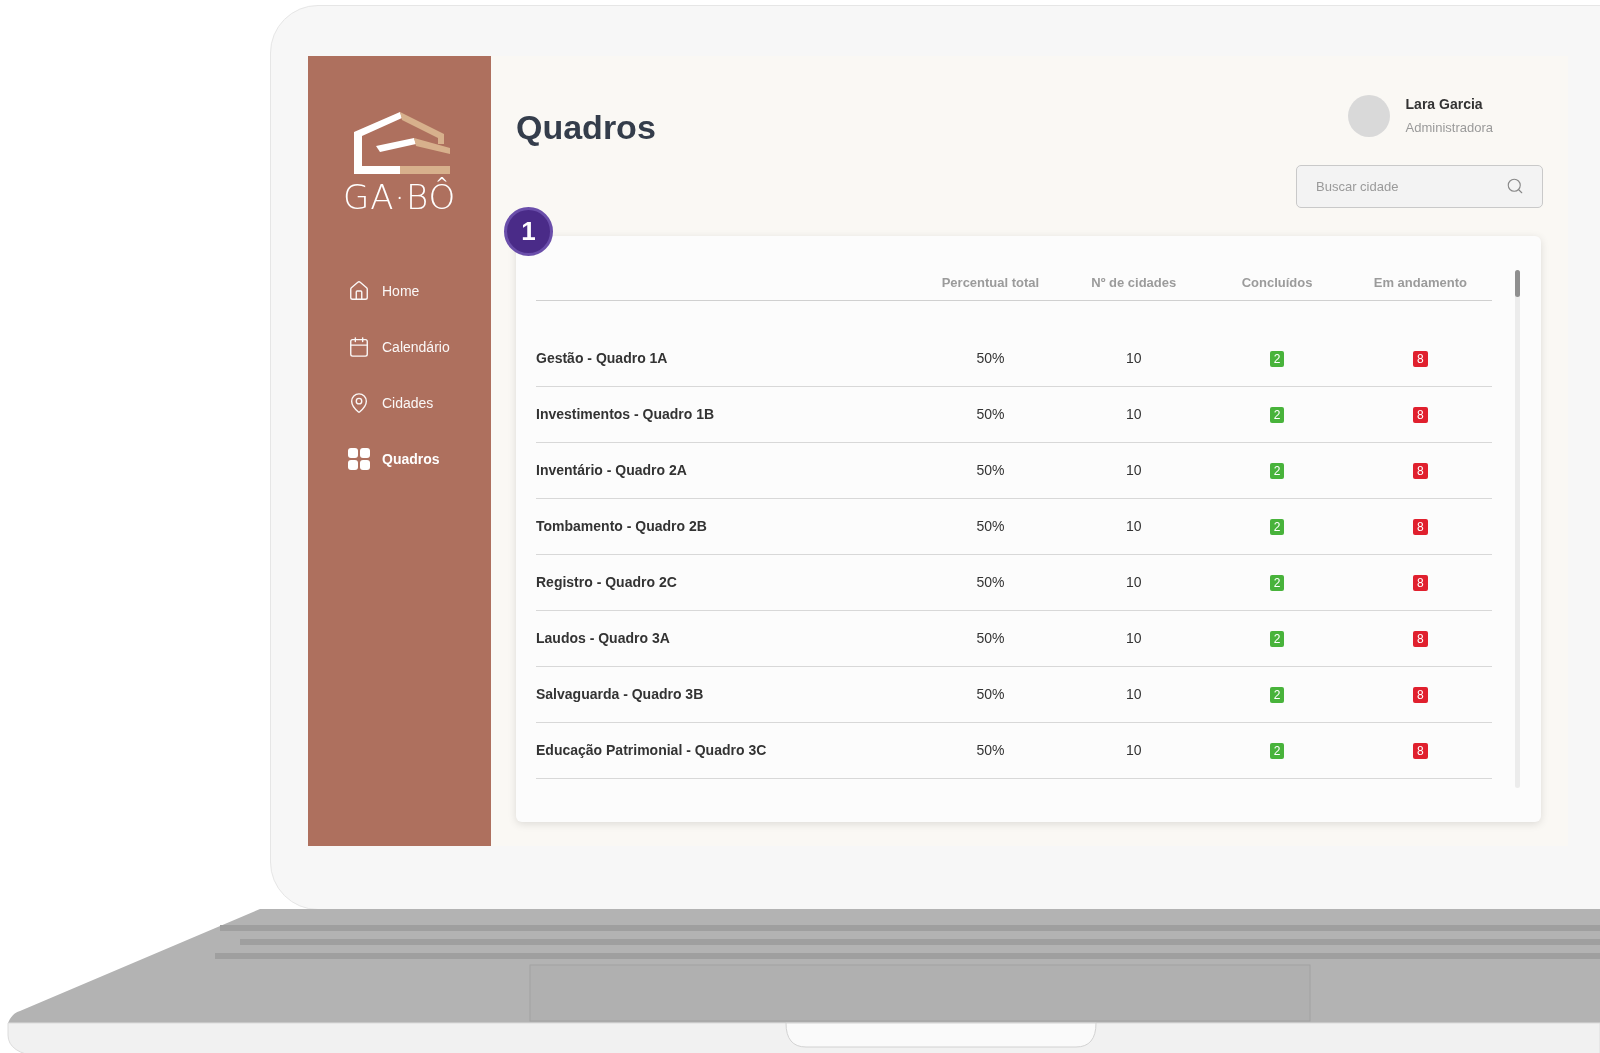 The width and height of the screenshot is (1600, 1053). I want to click on step-marker: 1, so click(528, 231).